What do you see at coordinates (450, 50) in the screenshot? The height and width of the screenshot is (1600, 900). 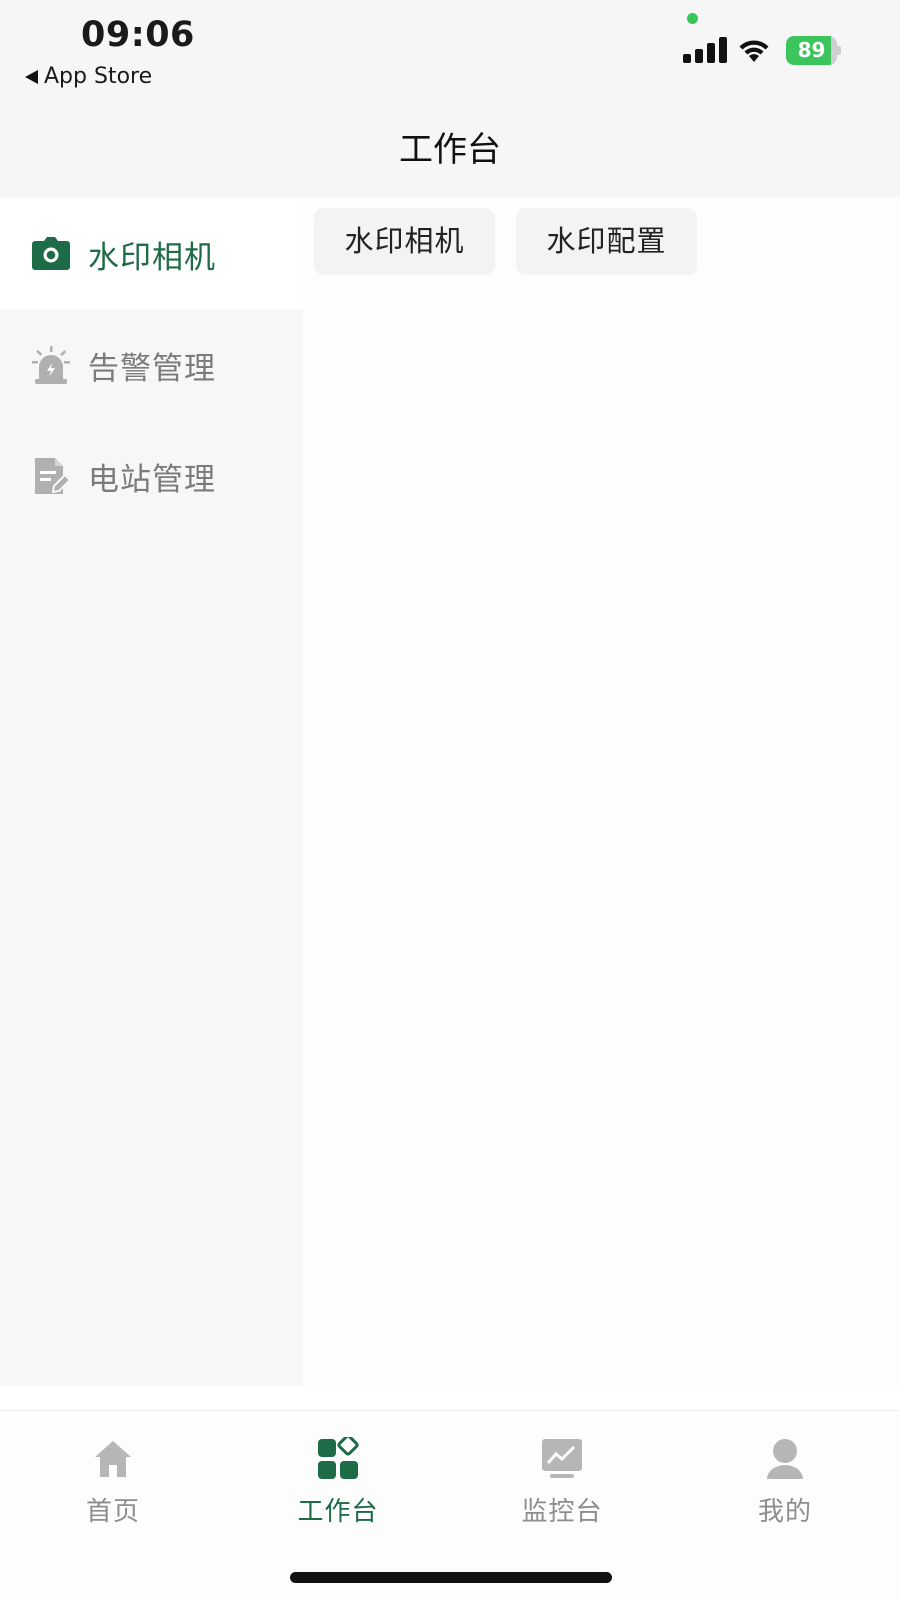 I see `status-bar: 09:06 App Store 89` at bounding box center [450, 50].